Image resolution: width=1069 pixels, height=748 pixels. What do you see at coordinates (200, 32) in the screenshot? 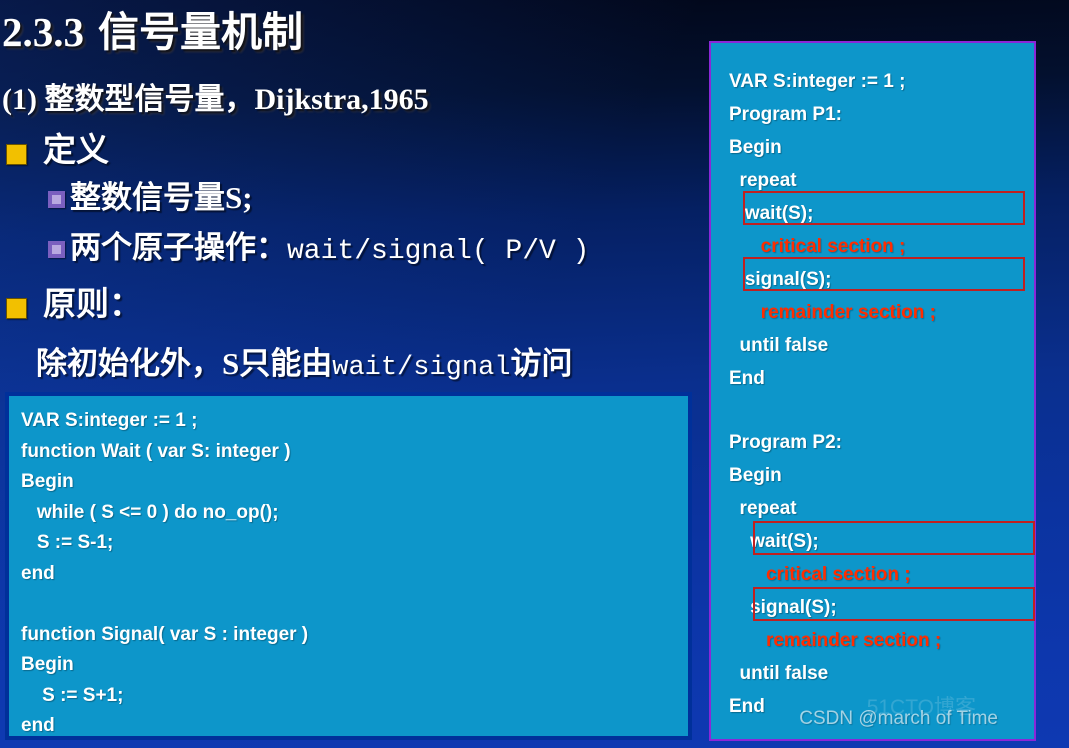
I see `page-title-text: 信号量机制` at bounding box center [200, 32].